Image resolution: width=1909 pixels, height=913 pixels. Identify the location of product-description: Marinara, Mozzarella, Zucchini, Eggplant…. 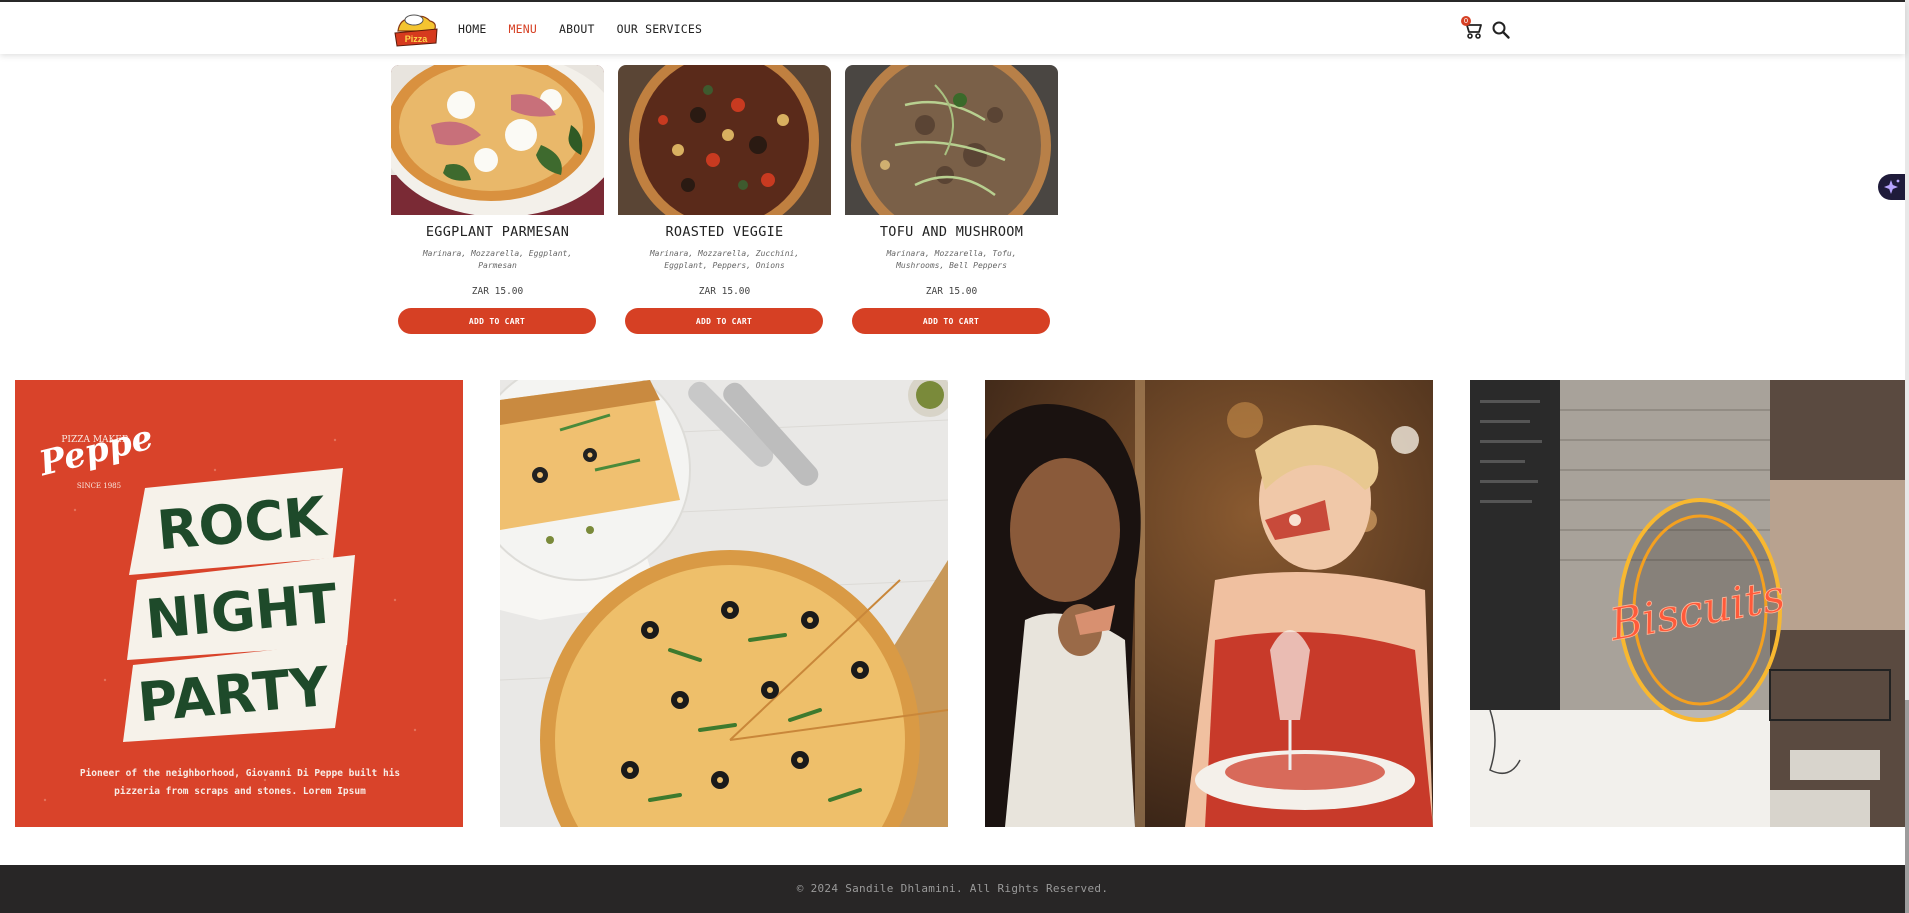
(724, 259).